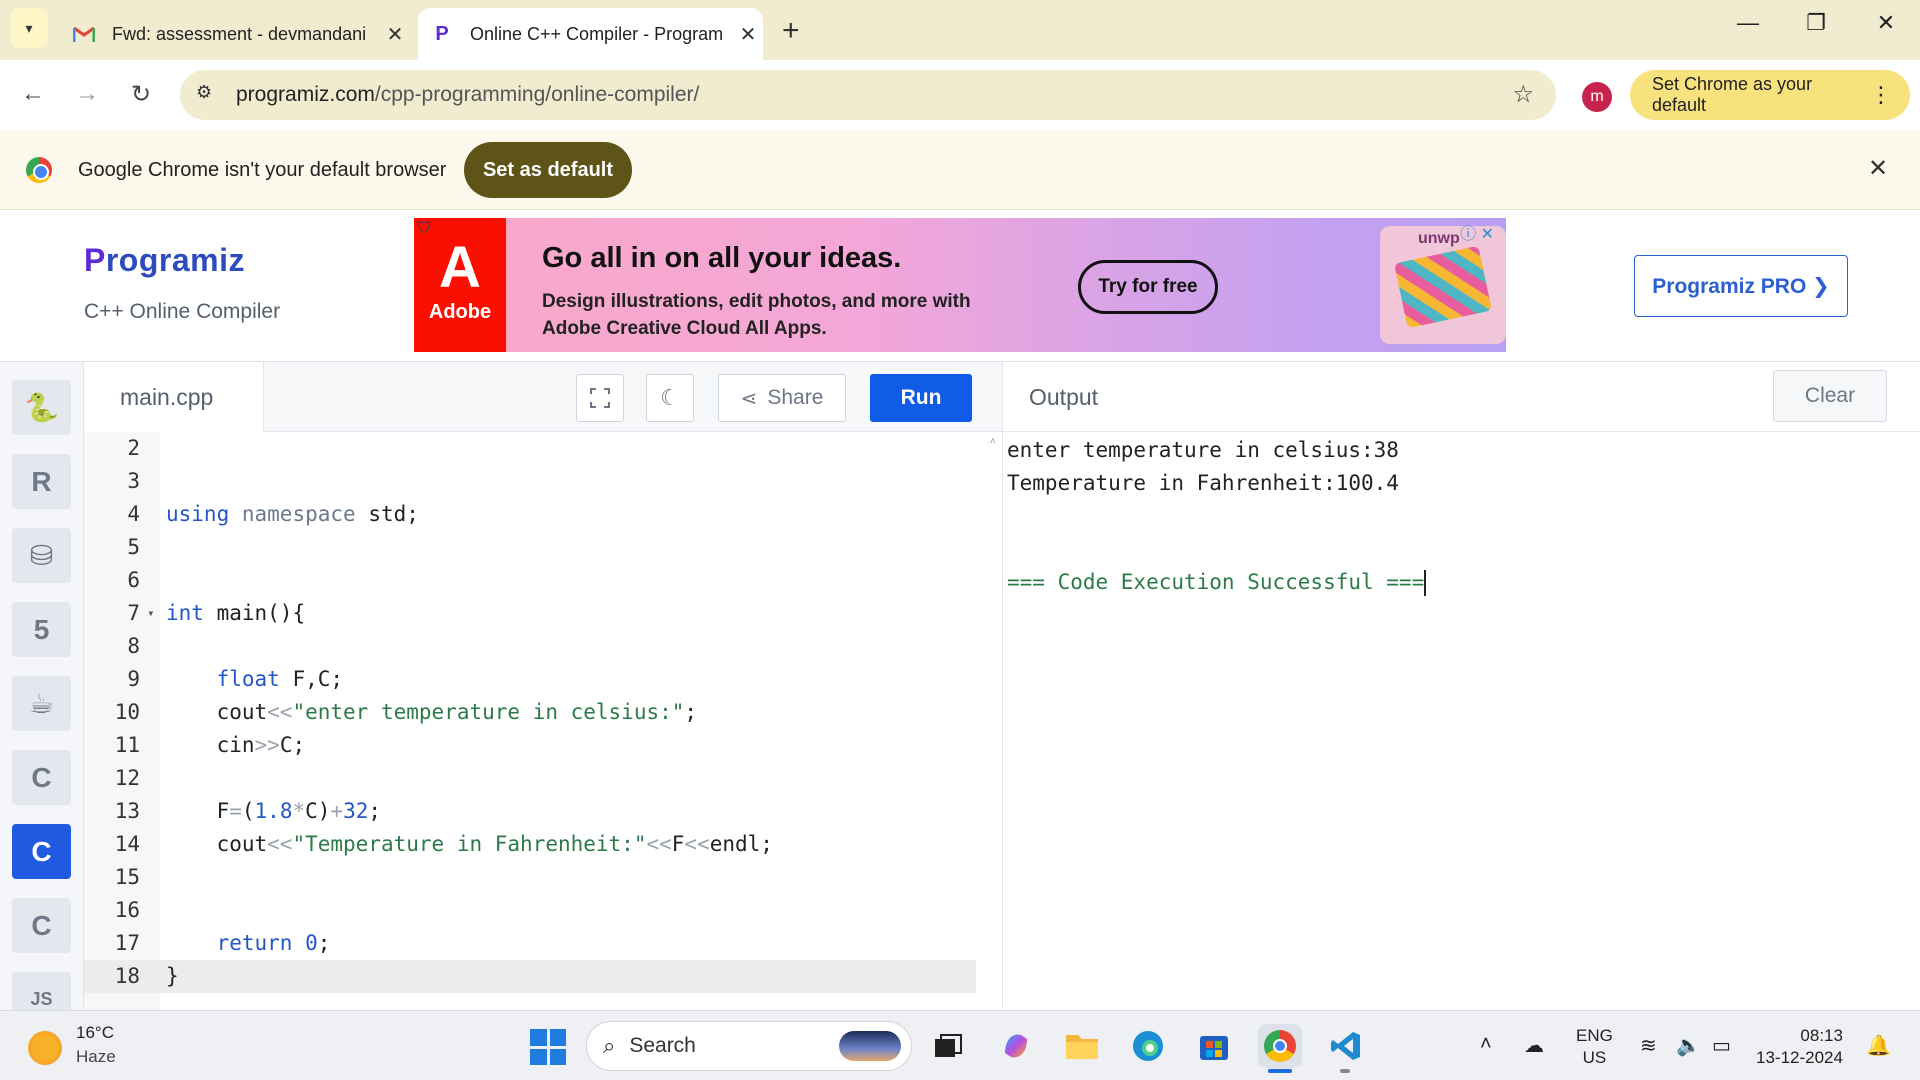 The height and width of the screenshot is (1080, 1920). I want to click on code-line: 5, so click(543, 547).